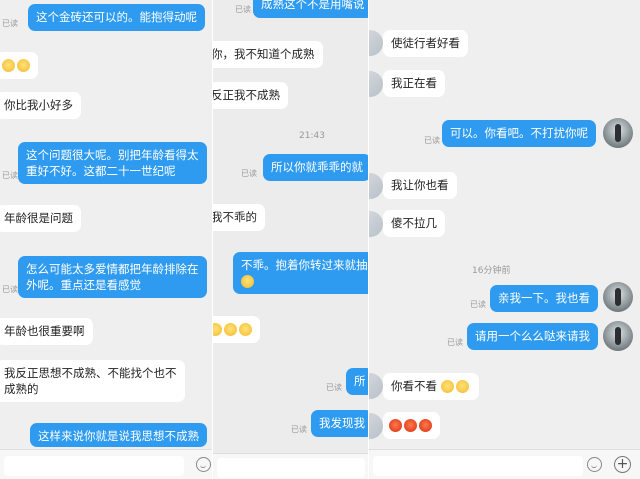 Image resolution: width=640 pixels, height=479 pixels. Describe the element at coordinates (40, 105) in the screenshot. I see `message-bubble: 你比我小好多` at that location.